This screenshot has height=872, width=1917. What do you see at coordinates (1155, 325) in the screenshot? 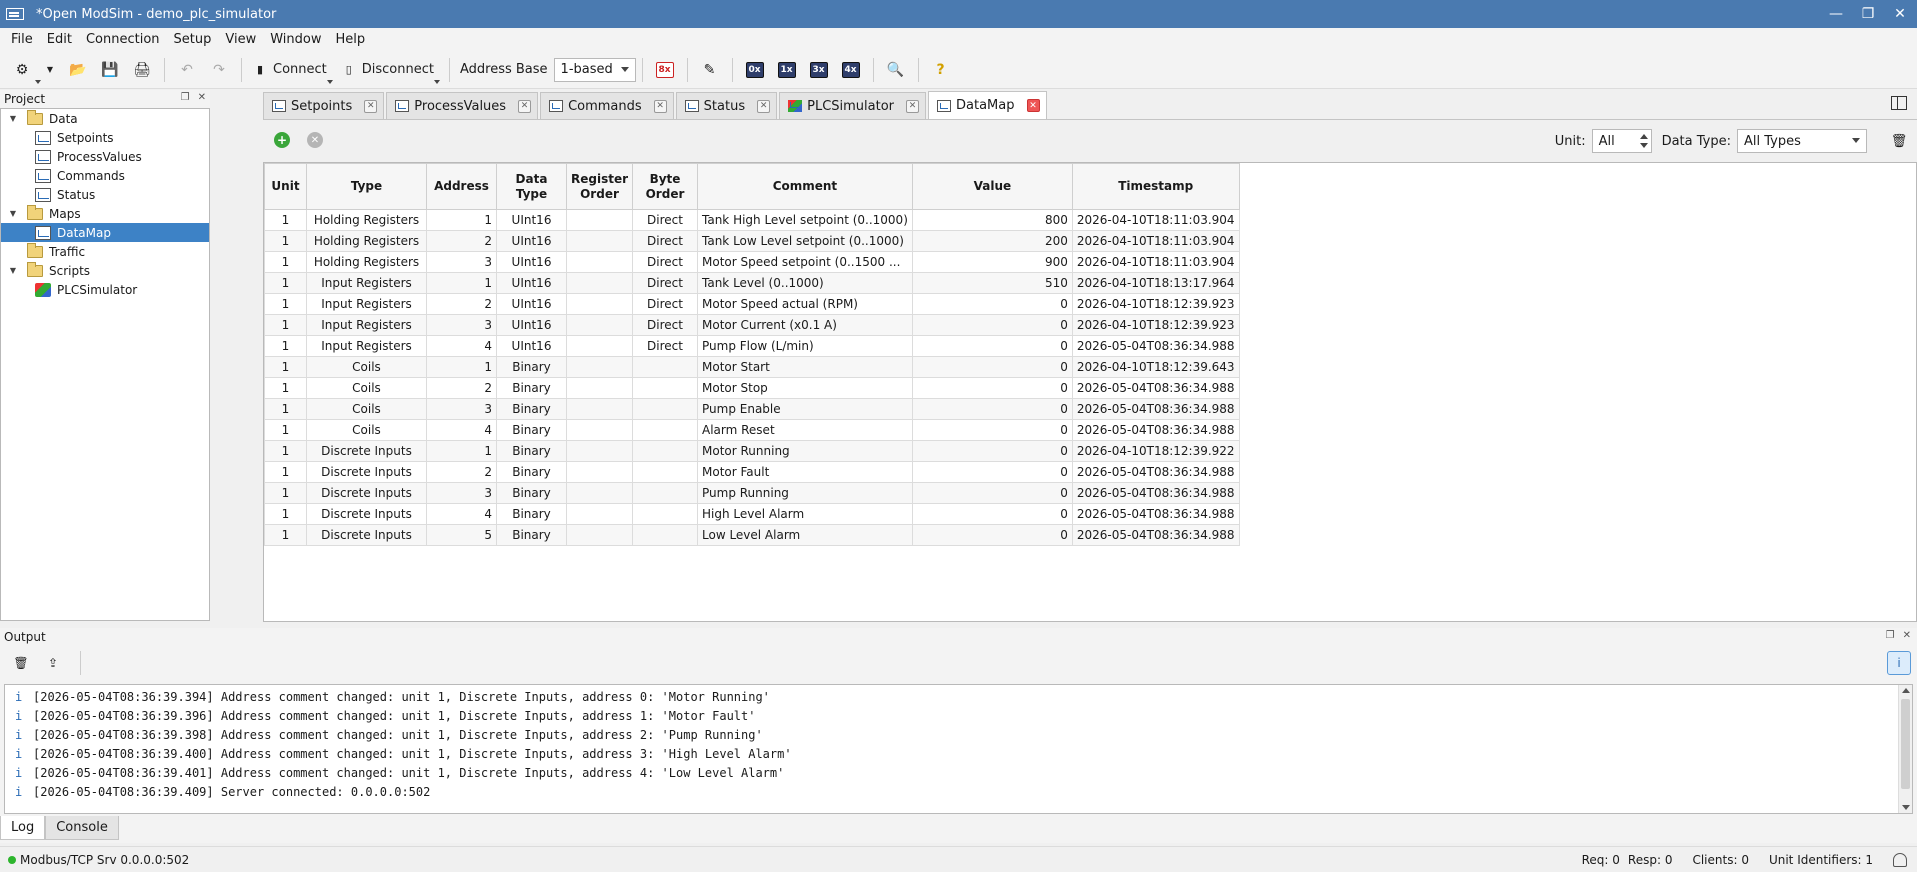
I see `table-cell: 2026-04-10T18:12:39.923` at bounding box center [1155, 325].